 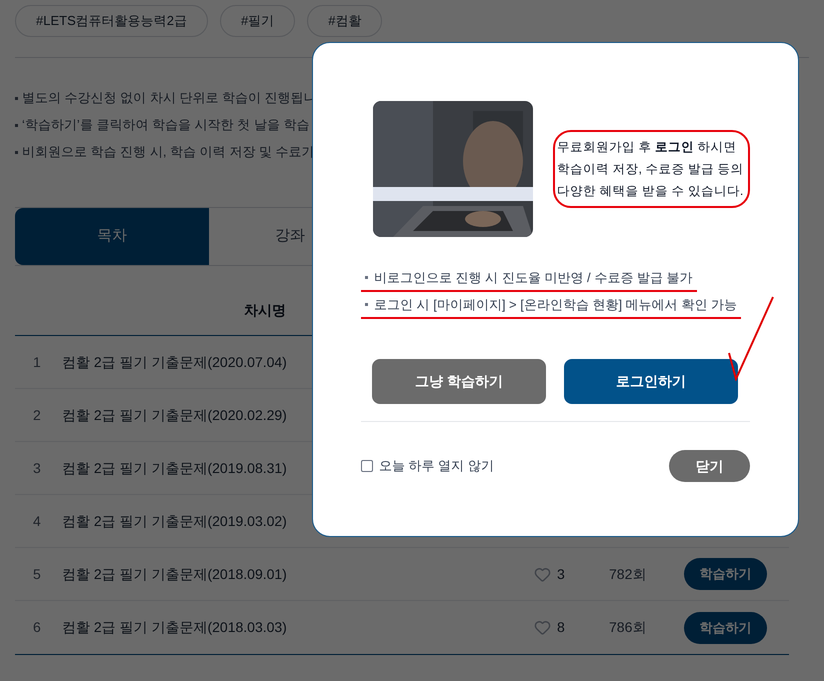 What do you see at coordinates (258, 236) in the screenshot?
I see `tab: 강좌` at bounding box center [258, 236].